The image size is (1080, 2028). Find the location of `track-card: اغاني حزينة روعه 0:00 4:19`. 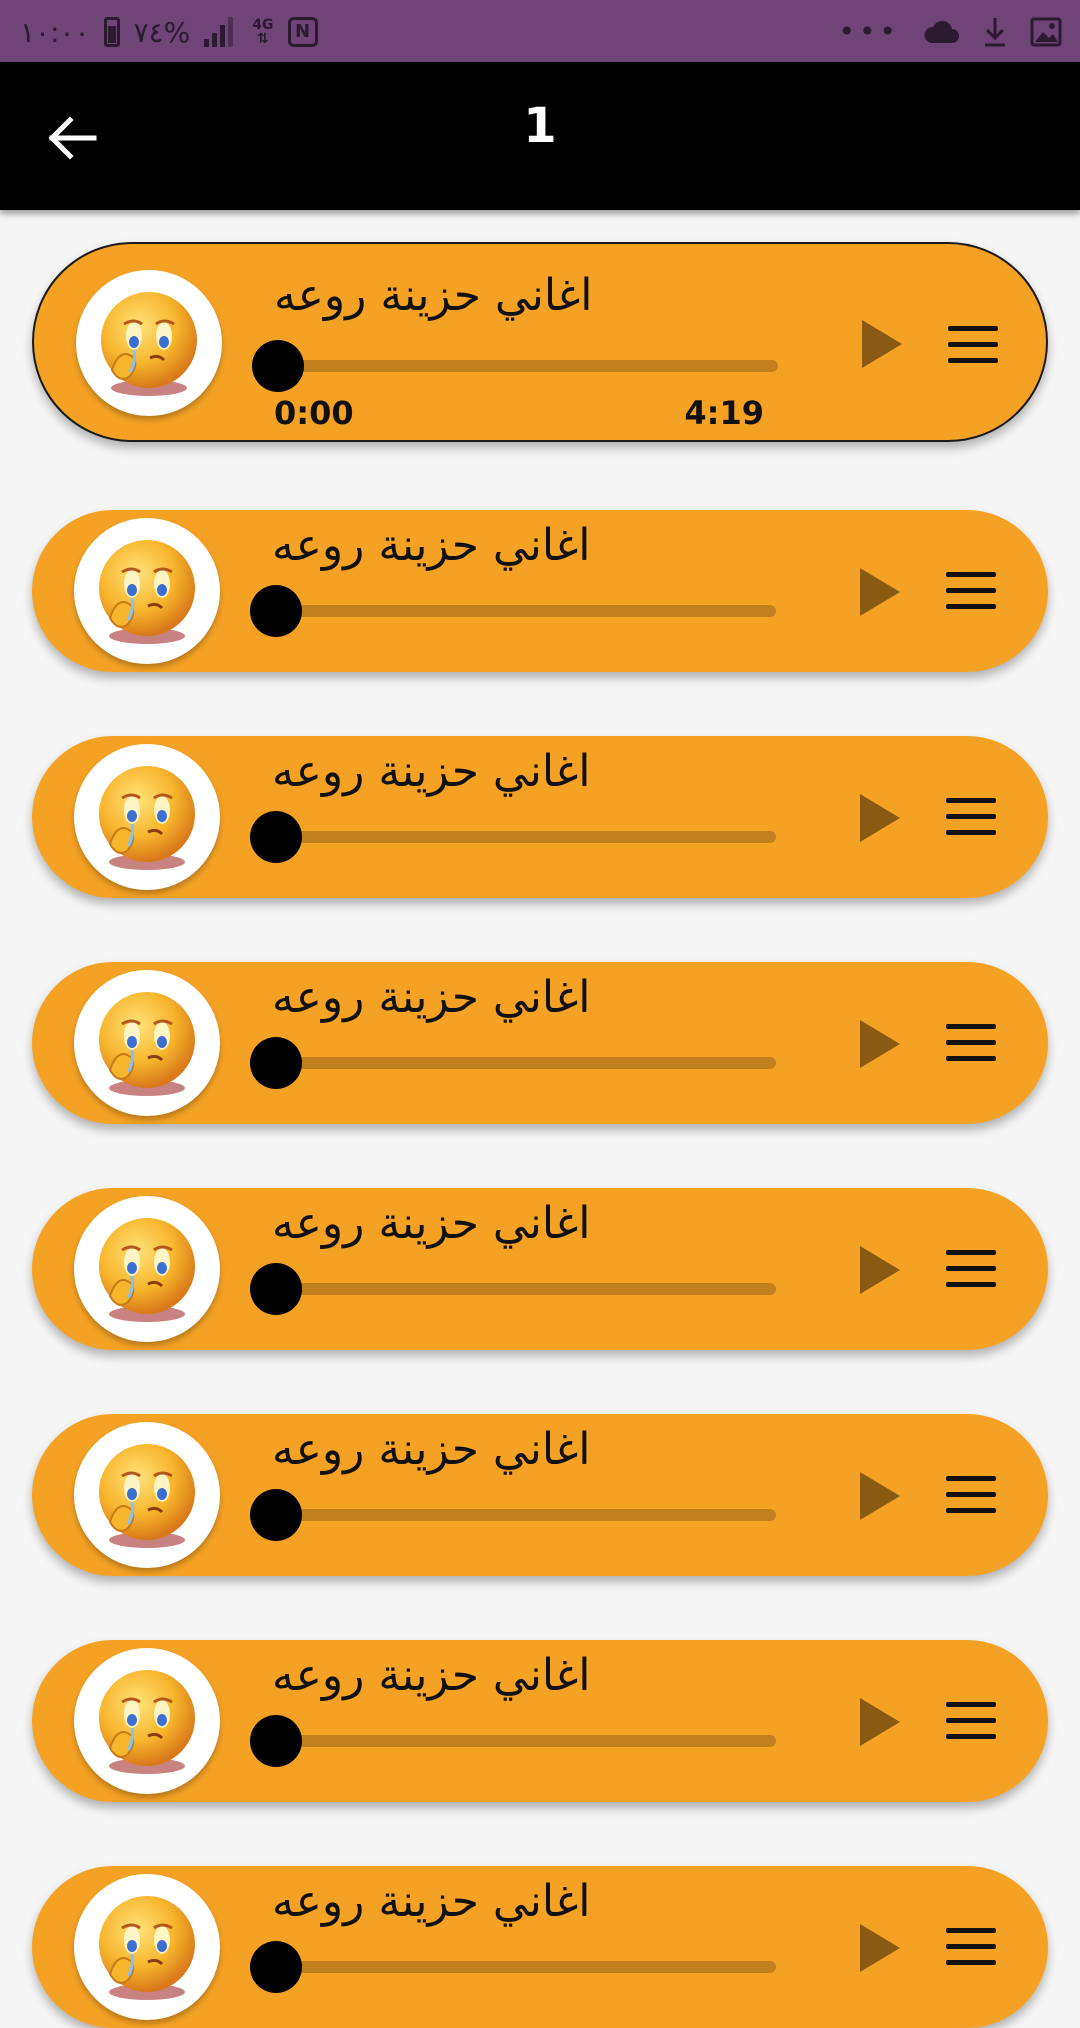

track-card: اغاني حزينة روعه 0:00 4:19 is located at coordinates (540, 342).